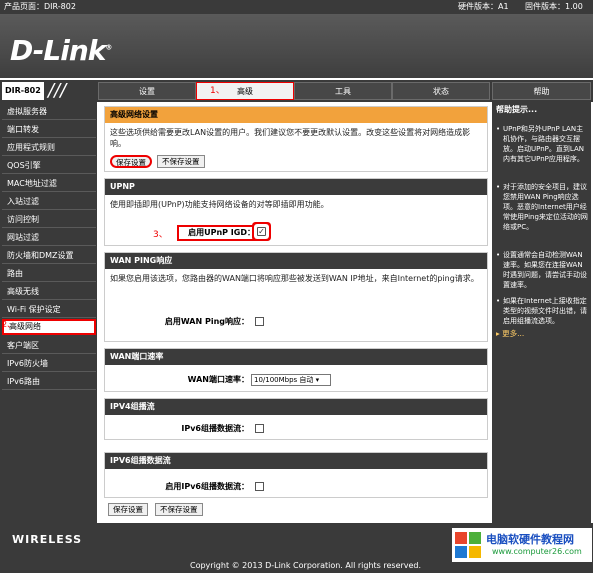 The image size is (593, 573). I want to click on dlink-logo: D-Link®, so click(61, 50).